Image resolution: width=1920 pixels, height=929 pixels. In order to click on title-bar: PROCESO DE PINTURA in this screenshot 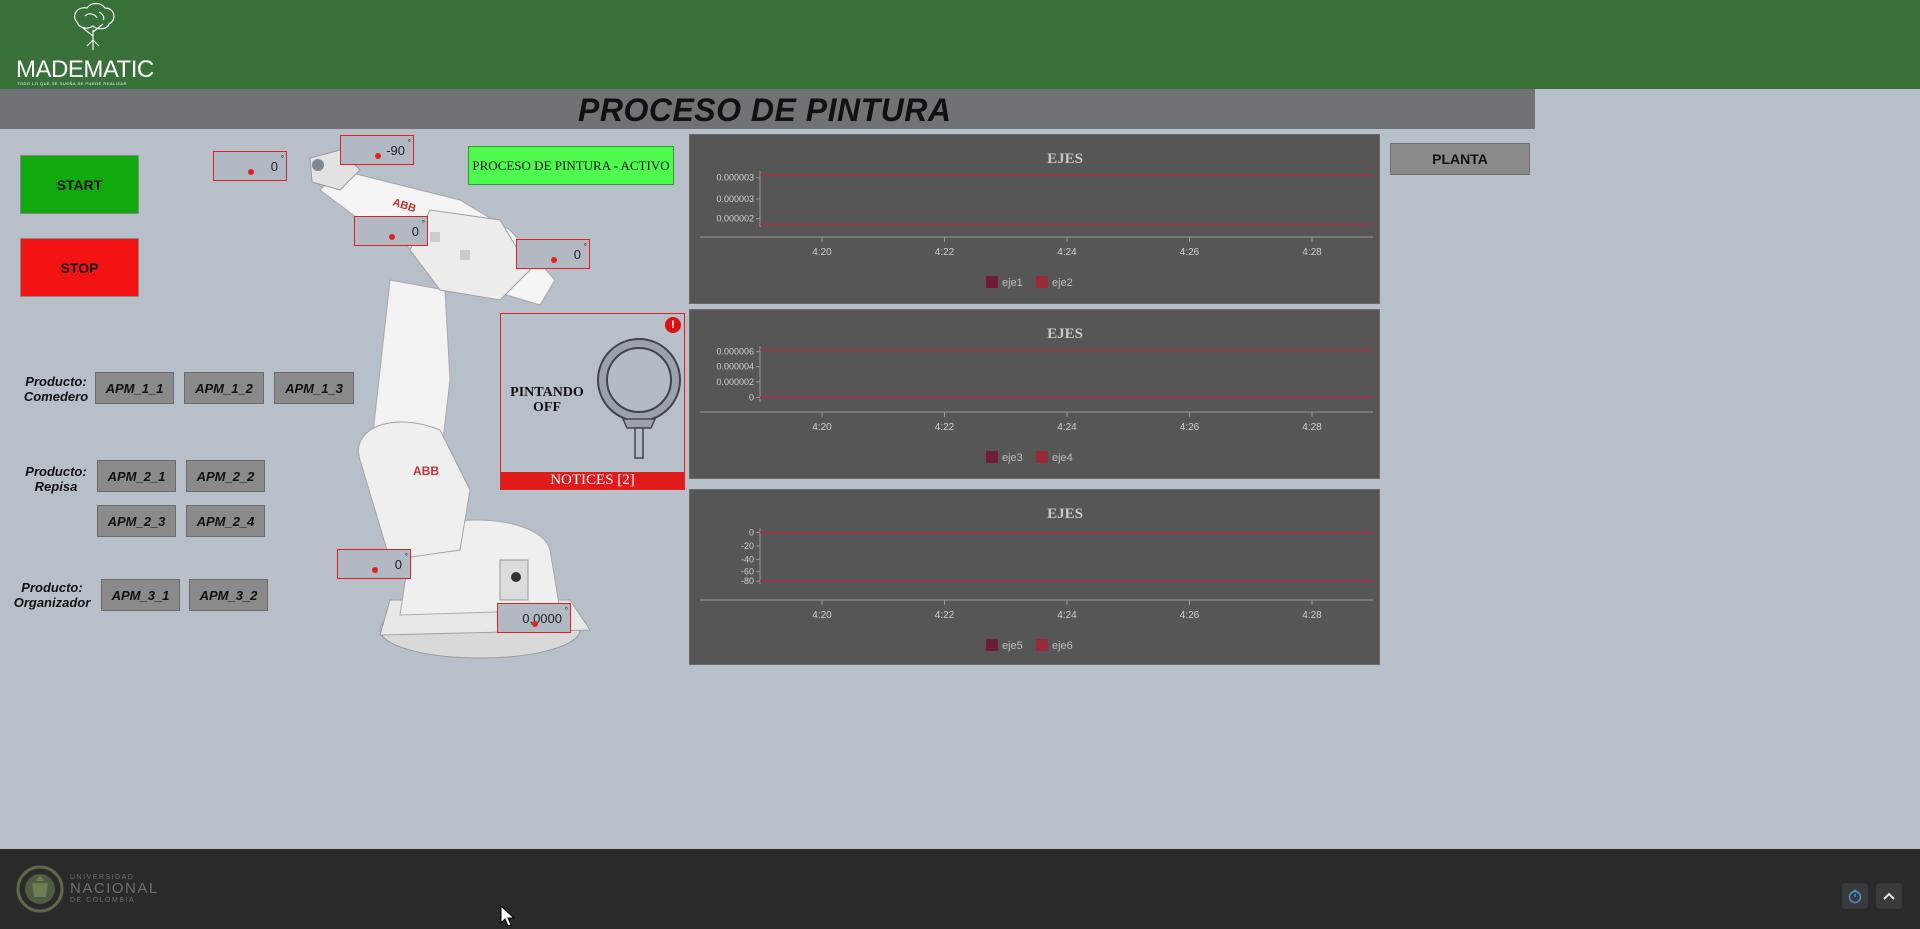, I will do `click(767, 109)`.